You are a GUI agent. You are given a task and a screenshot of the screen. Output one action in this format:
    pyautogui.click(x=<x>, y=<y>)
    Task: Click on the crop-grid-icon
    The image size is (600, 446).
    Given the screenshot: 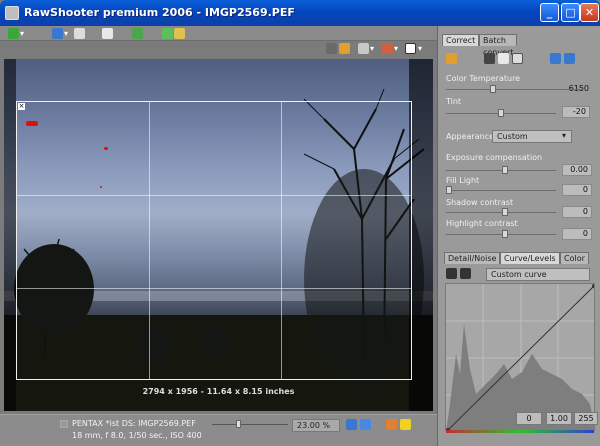 What is the action you would take?
    pyautogui.click(x=363, y=48)
    